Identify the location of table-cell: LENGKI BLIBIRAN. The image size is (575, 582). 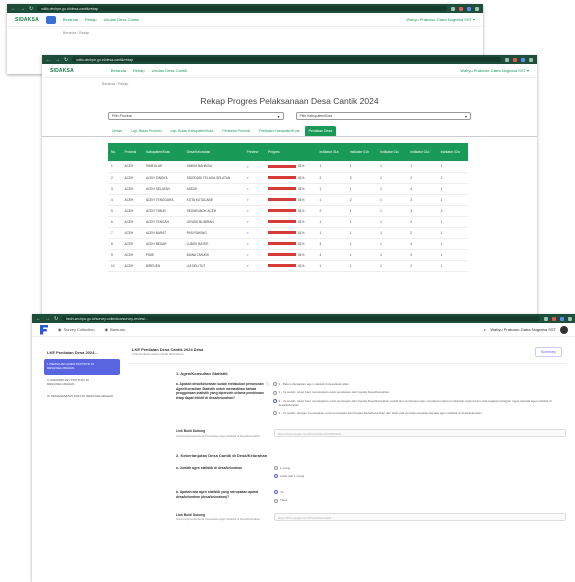
(213, 222).